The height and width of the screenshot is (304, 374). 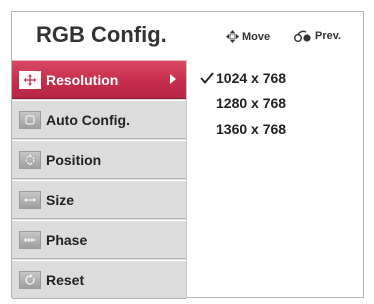 What do you see at coordinates (187, 36) in the screenshot?
I see `dialog-header: RGB Config. Move Prev.` at bounding box center [187, 36].